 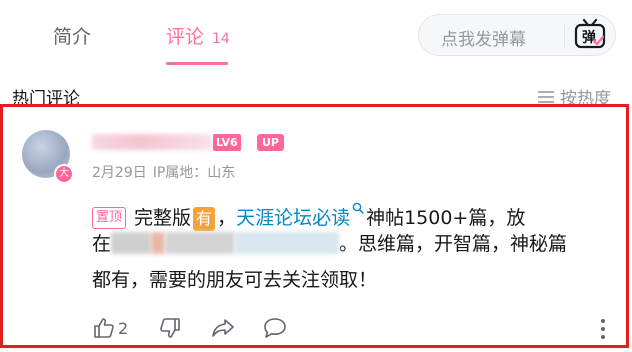 I want to click on username-redacted, so click(x=152, y=142).